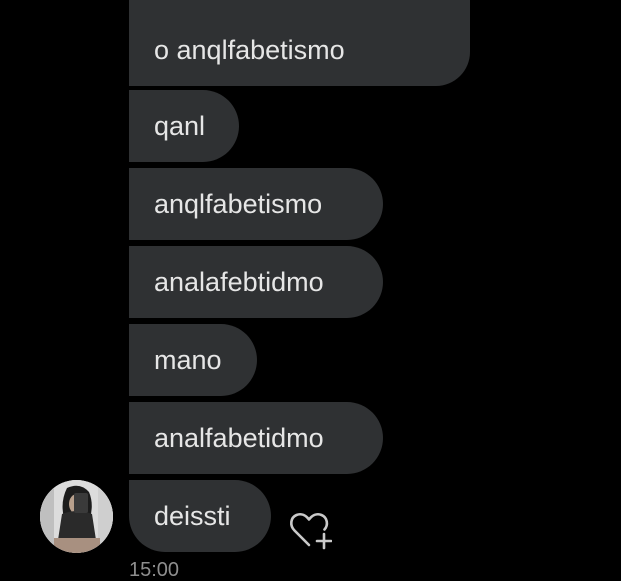  I want to click on message-bubble: mano, so click(193, 360).